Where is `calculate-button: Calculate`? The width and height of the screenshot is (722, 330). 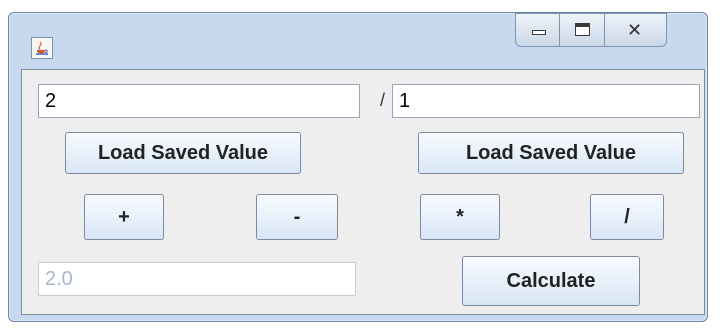 calculate-button: Calculate is located at coordinates (551, 281).